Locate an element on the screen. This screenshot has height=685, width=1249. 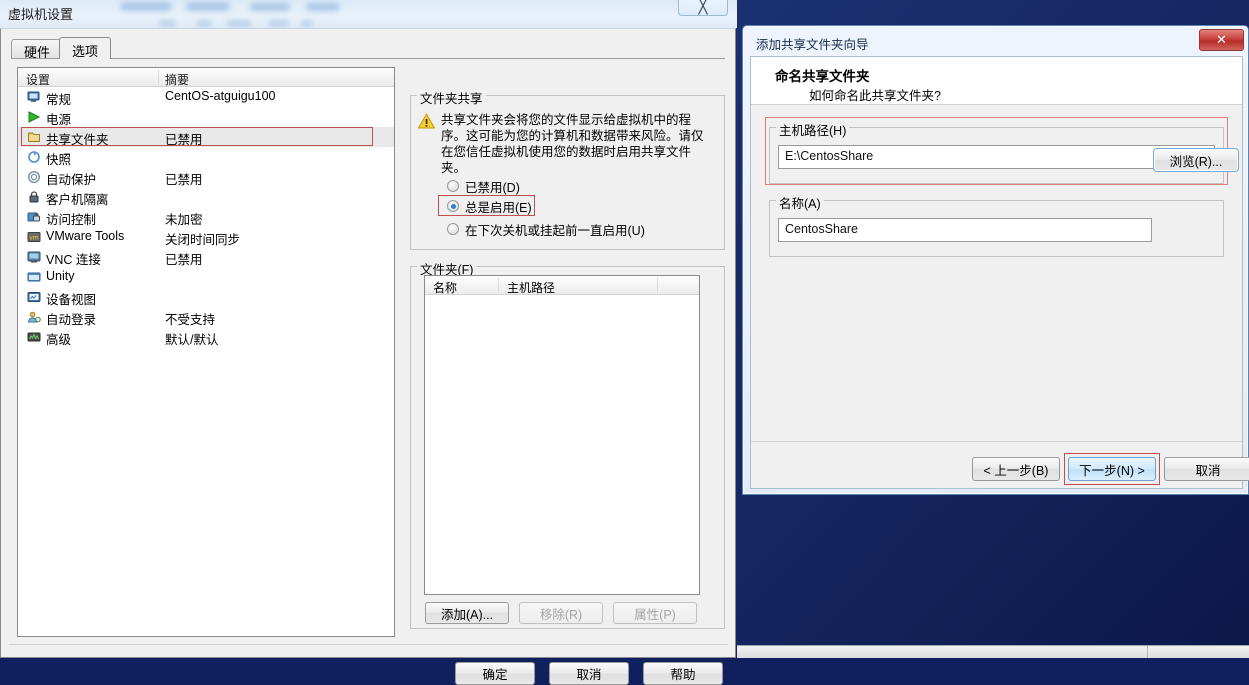
list-item: 常规 CentOS-atguigu100 is located at coordinates (206, 97).